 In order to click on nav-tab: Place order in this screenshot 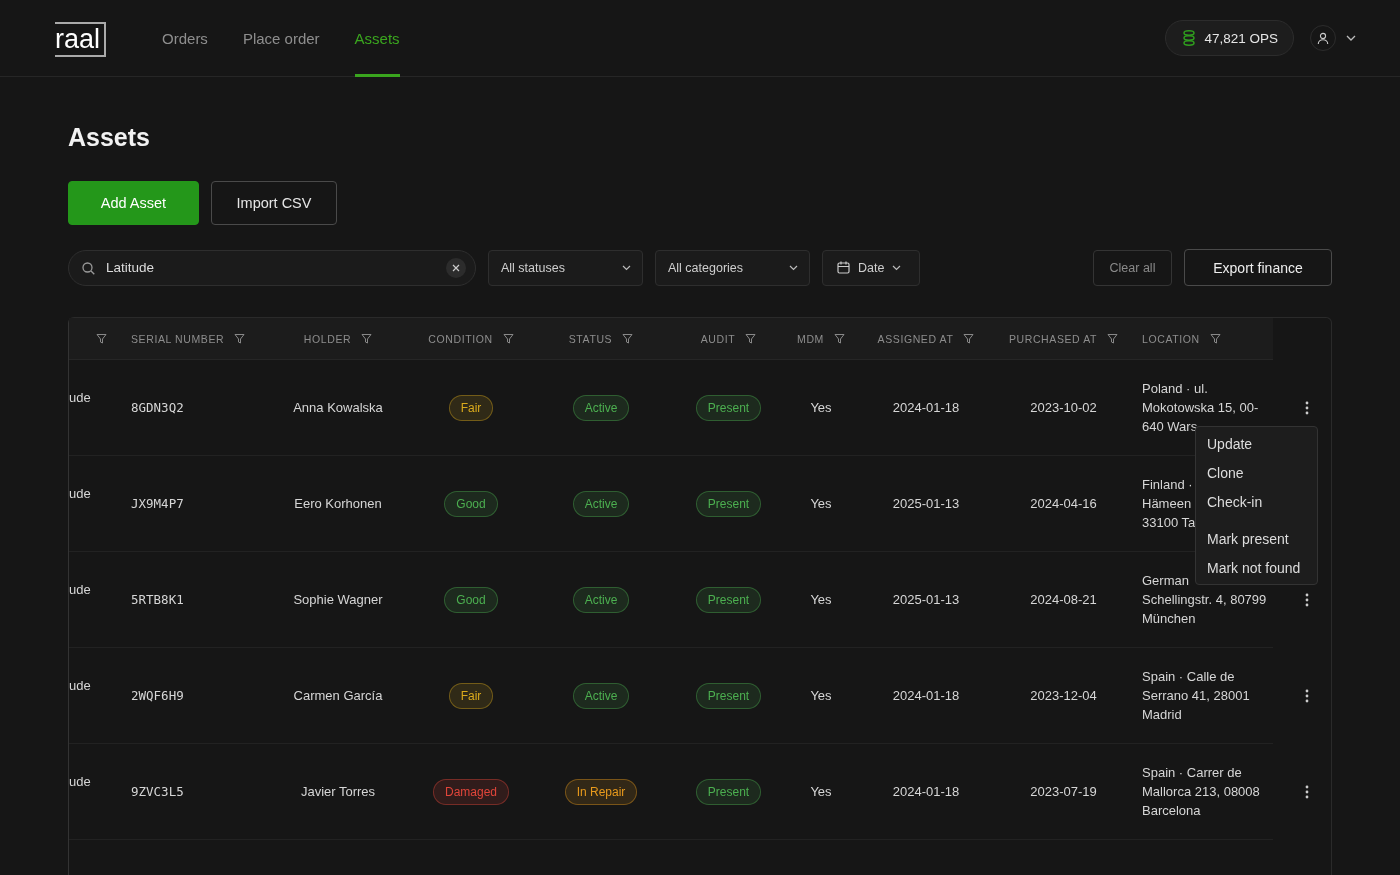, I will do `click(281, 38)`.